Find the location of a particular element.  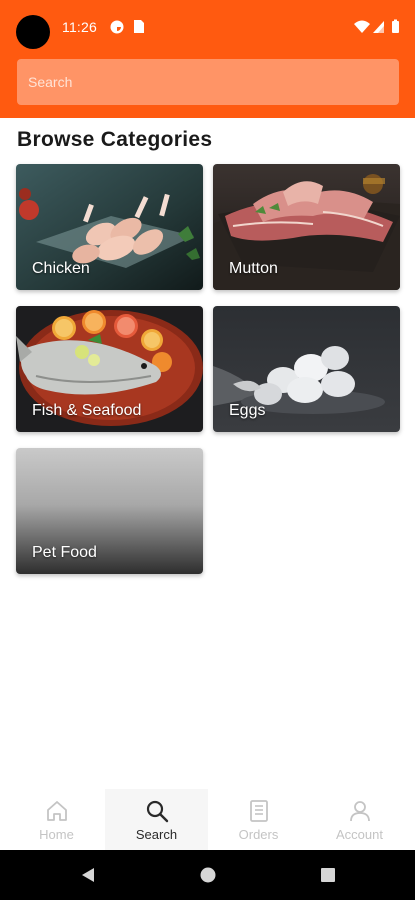

category-label: Chicken is located at coordinates (61, 268).